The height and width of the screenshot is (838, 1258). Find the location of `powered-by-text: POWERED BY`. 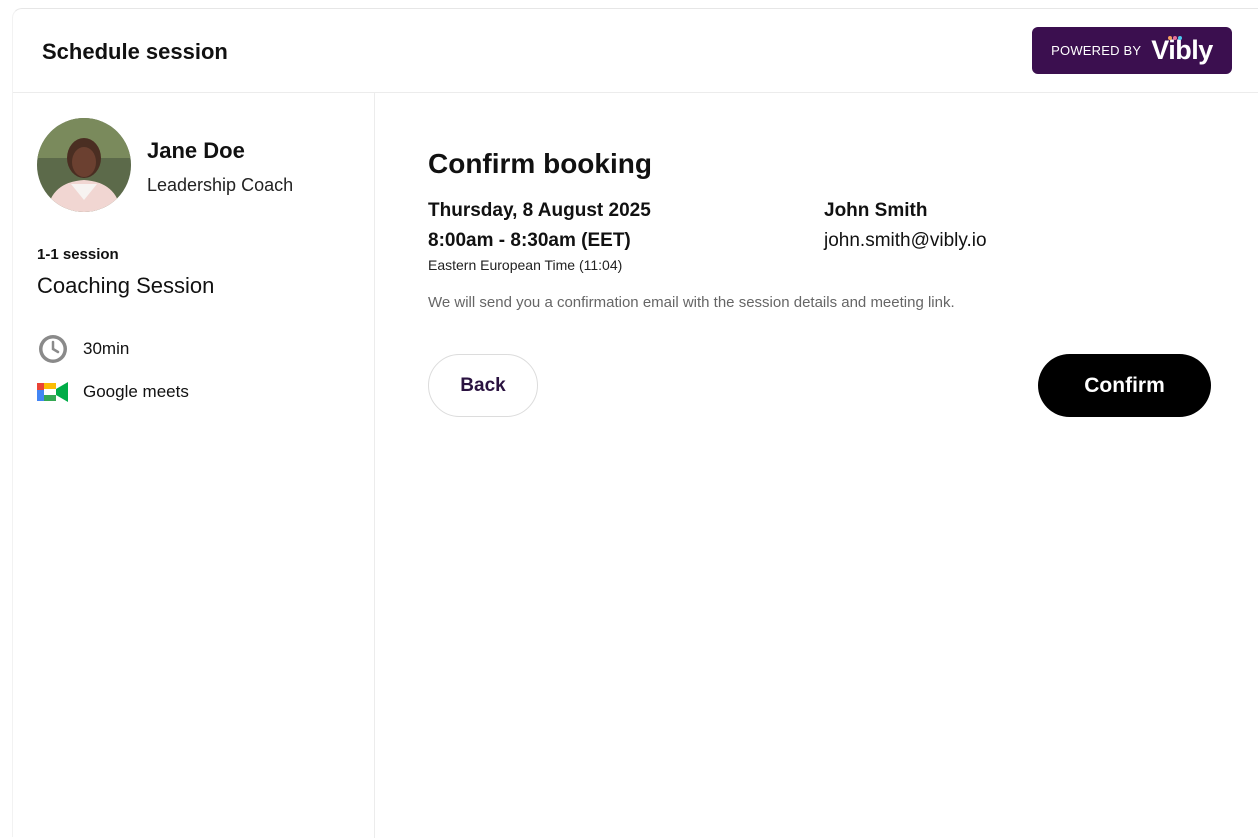

powered-by-text: POWERED BY is located at coordinates (1096, 50).